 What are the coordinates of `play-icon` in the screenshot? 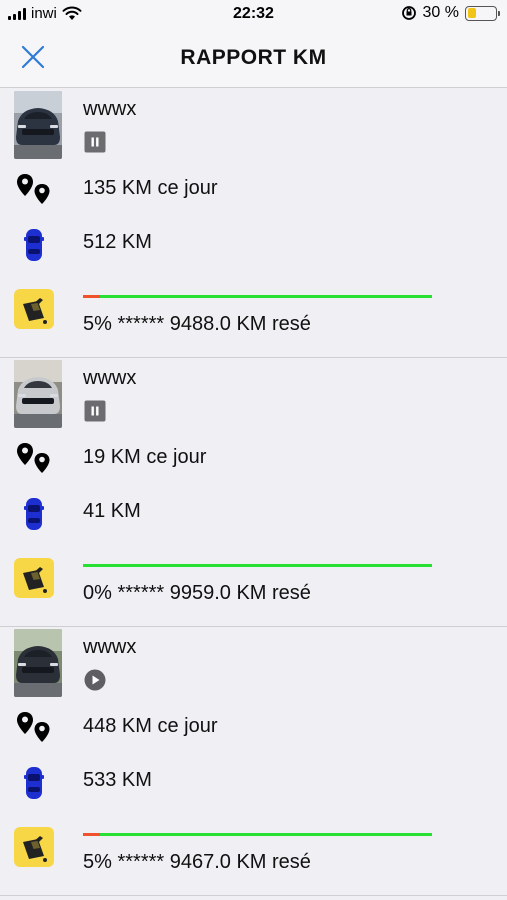 It's located at (95, 680).